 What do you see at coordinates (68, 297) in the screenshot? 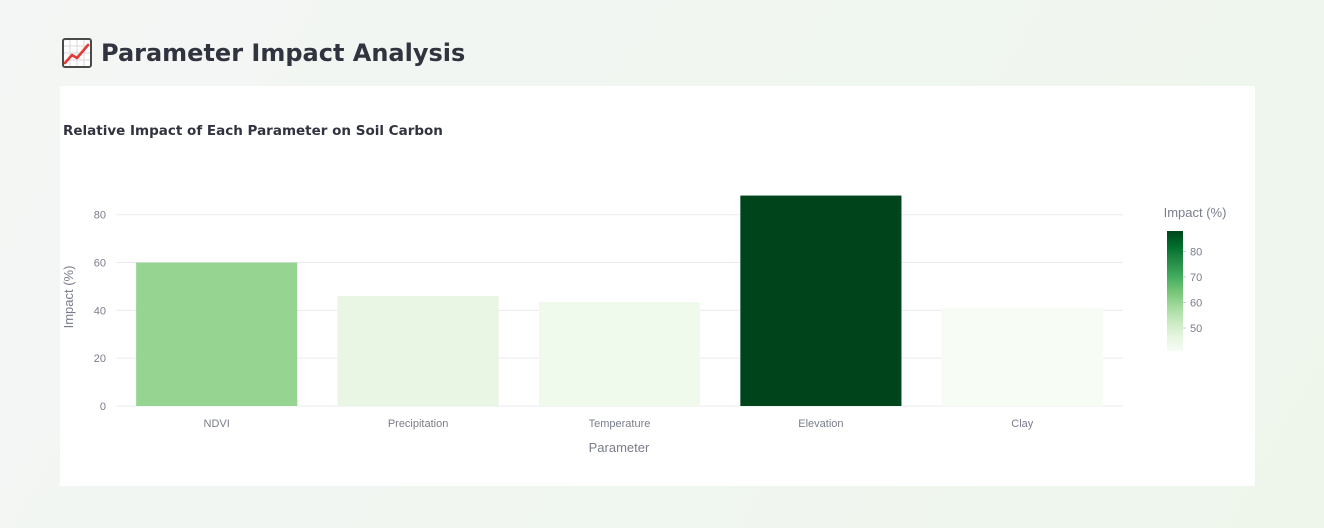
I see `y-axis-title: Impact (%)` at bounding box center [68, 297].